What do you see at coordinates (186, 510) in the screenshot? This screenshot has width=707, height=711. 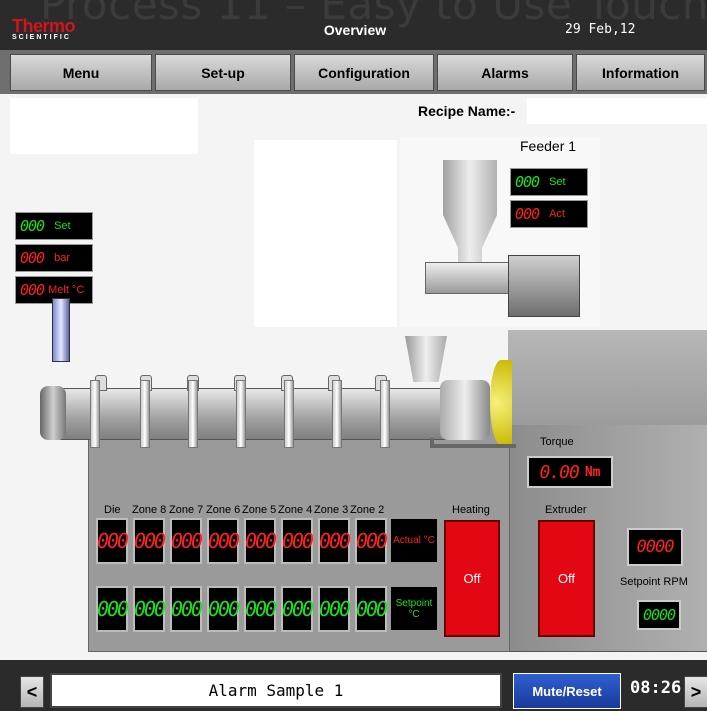 I see `zone-label-7: Zone 7` at bounding box center [186, 510].